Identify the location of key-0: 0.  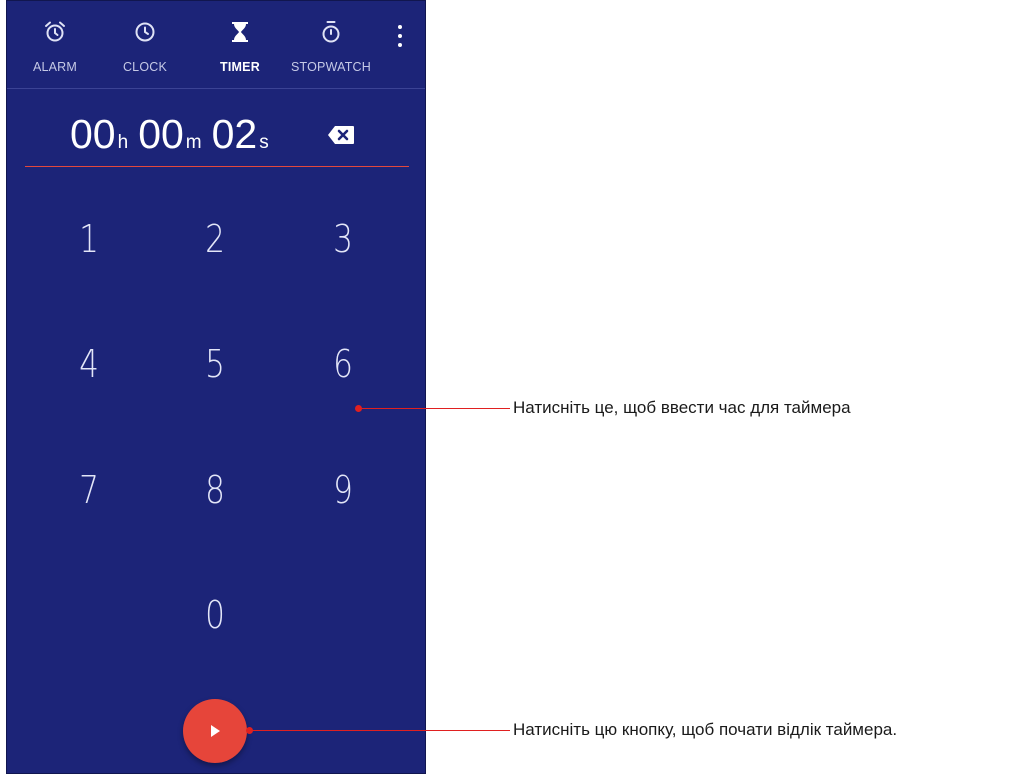
(215, 615).